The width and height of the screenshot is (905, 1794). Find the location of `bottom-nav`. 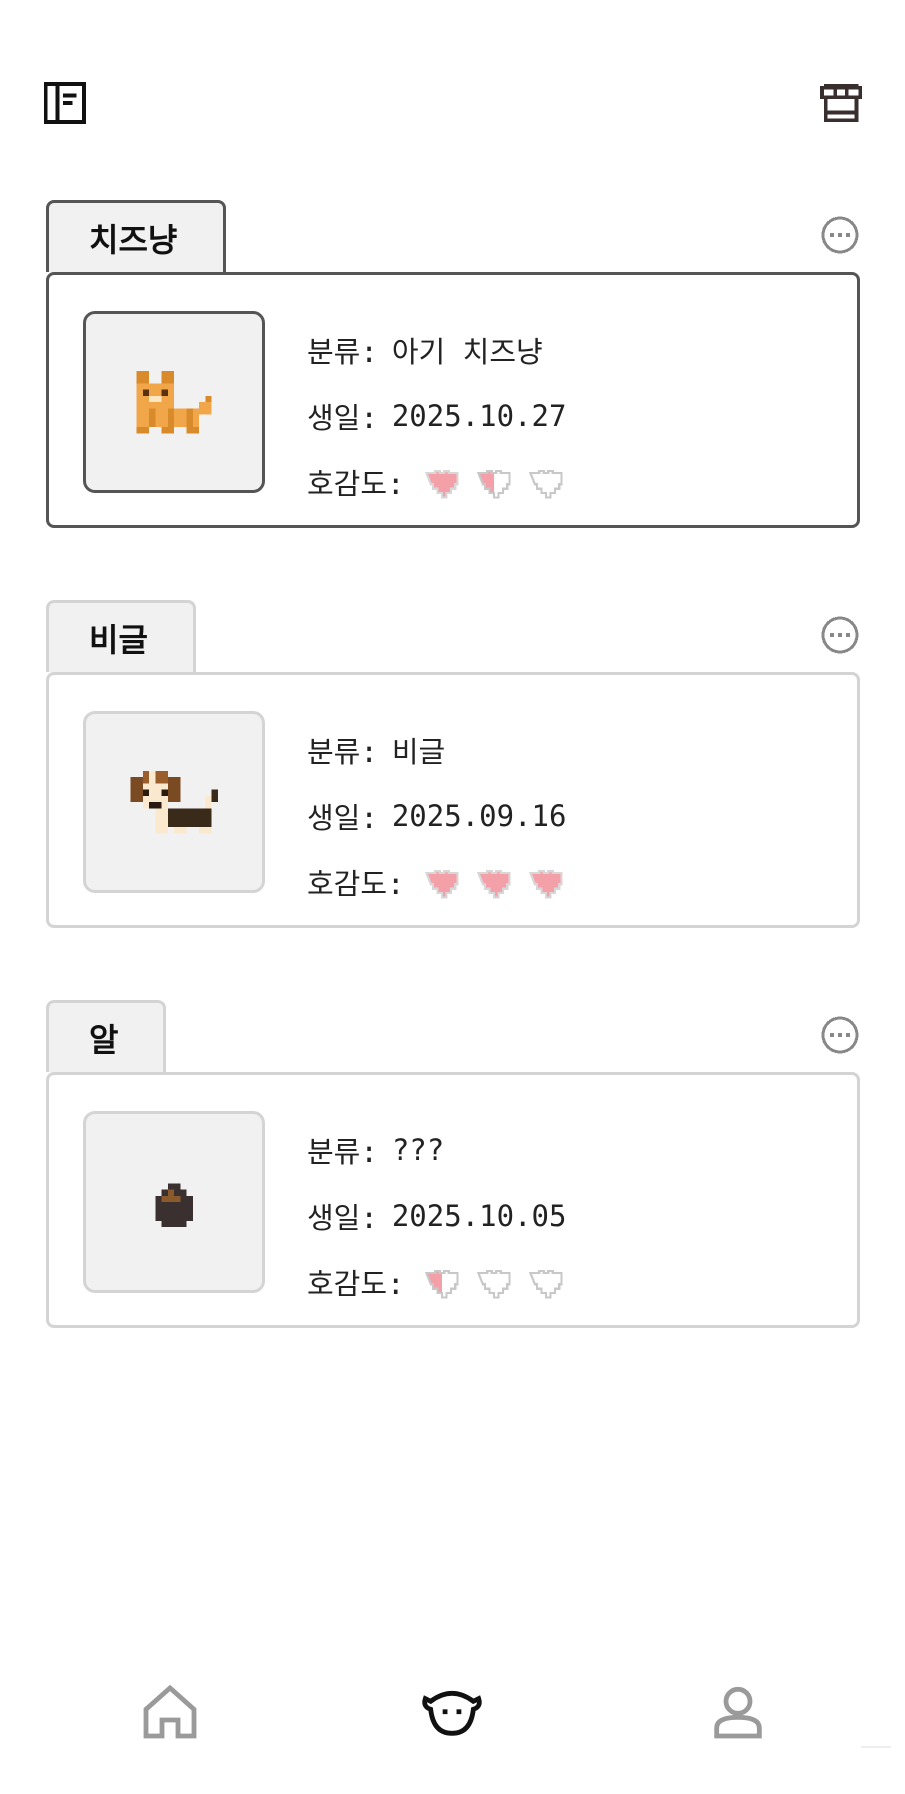

bottom-nav is located at coordinates (452, 1715).